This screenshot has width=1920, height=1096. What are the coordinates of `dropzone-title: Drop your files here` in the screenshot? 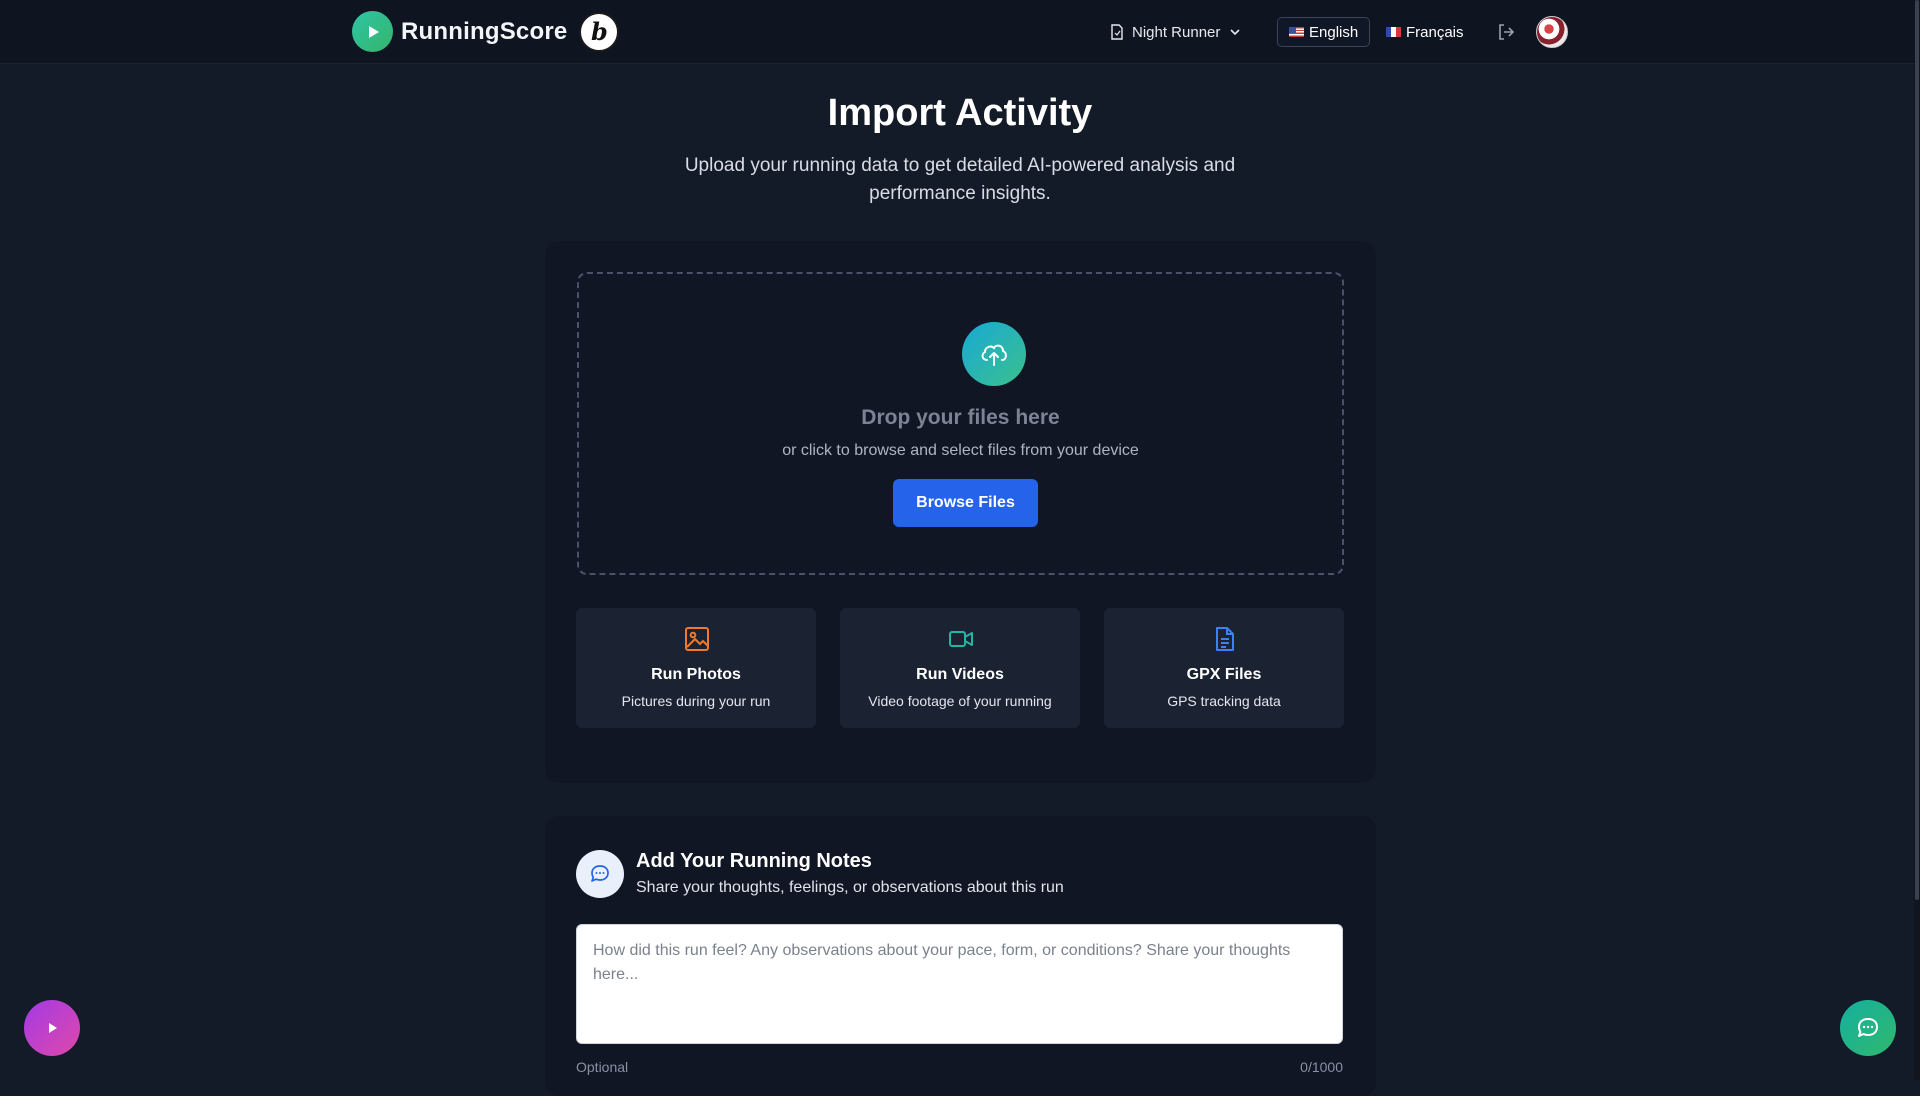 It's located at (960, 417).